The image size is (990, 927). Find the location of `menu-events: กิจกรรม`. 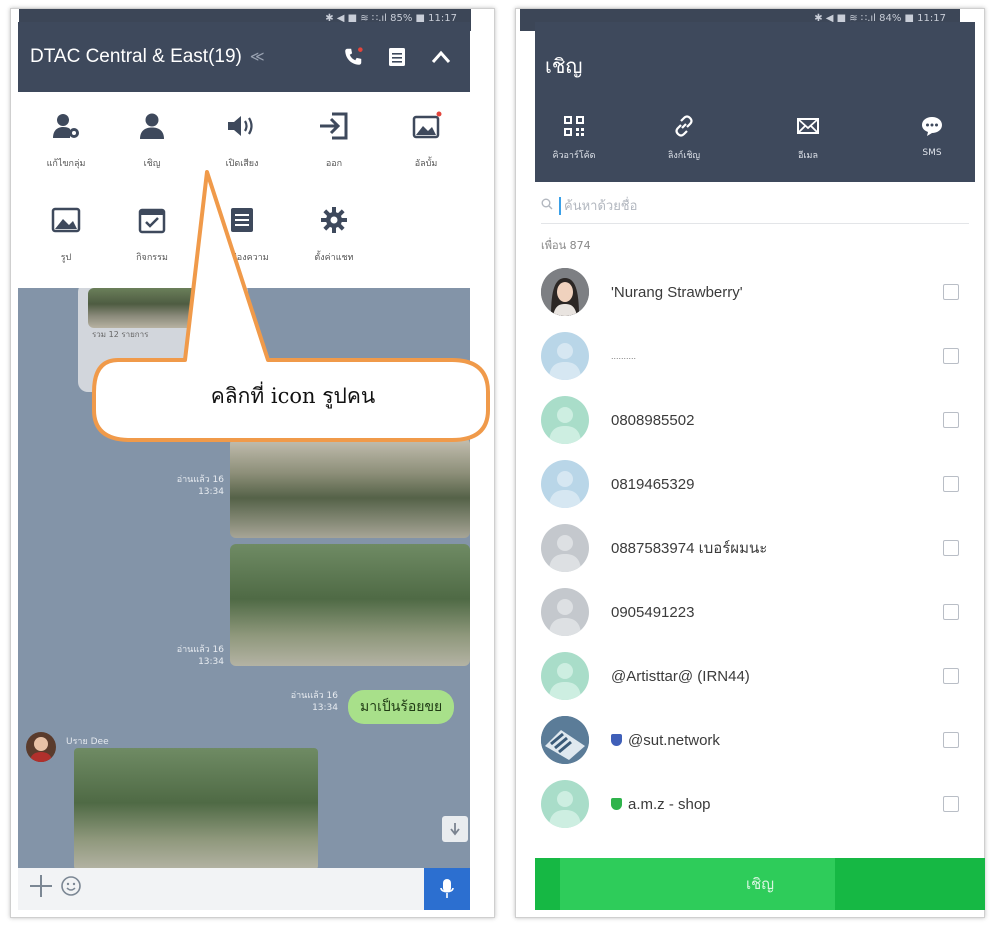

menu-events: กิจกรรม is located at coordinates (152, 236).